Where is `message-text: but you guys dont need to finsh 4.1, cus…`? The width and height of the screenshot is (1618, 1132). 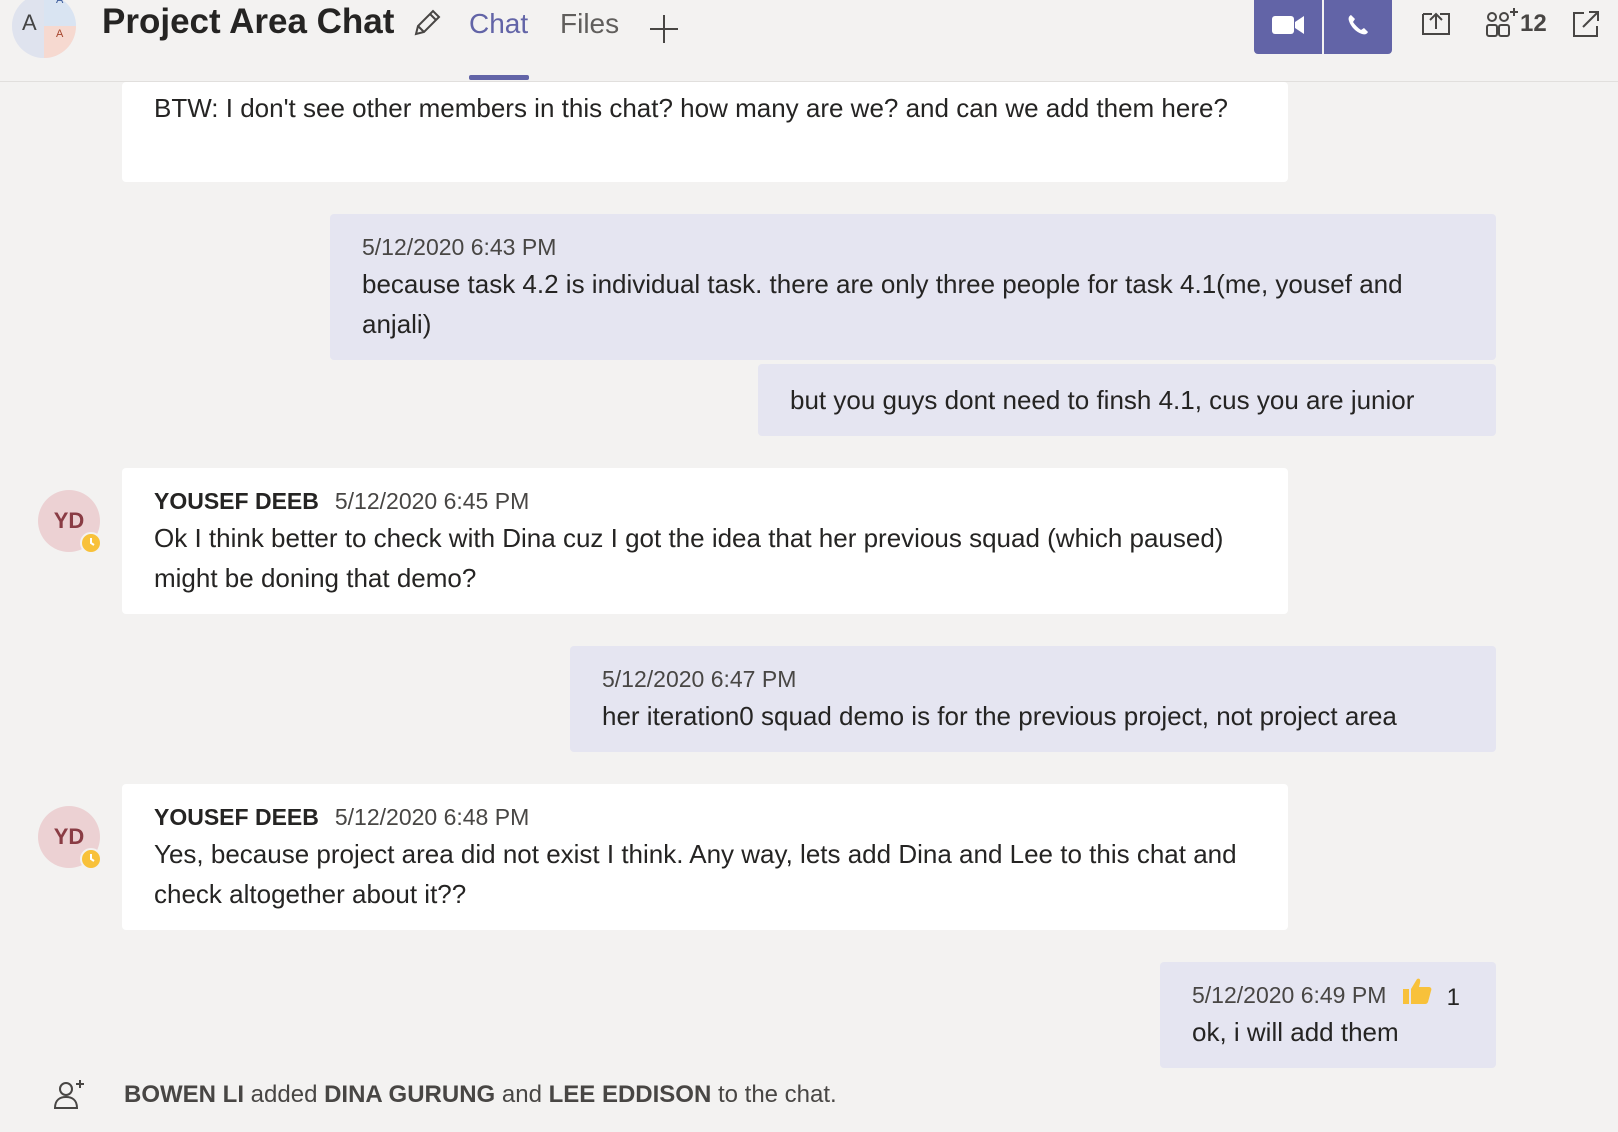 message-text: but you guys dont need to finsh 4.1, cus… is located at coordinates (1102, 400).